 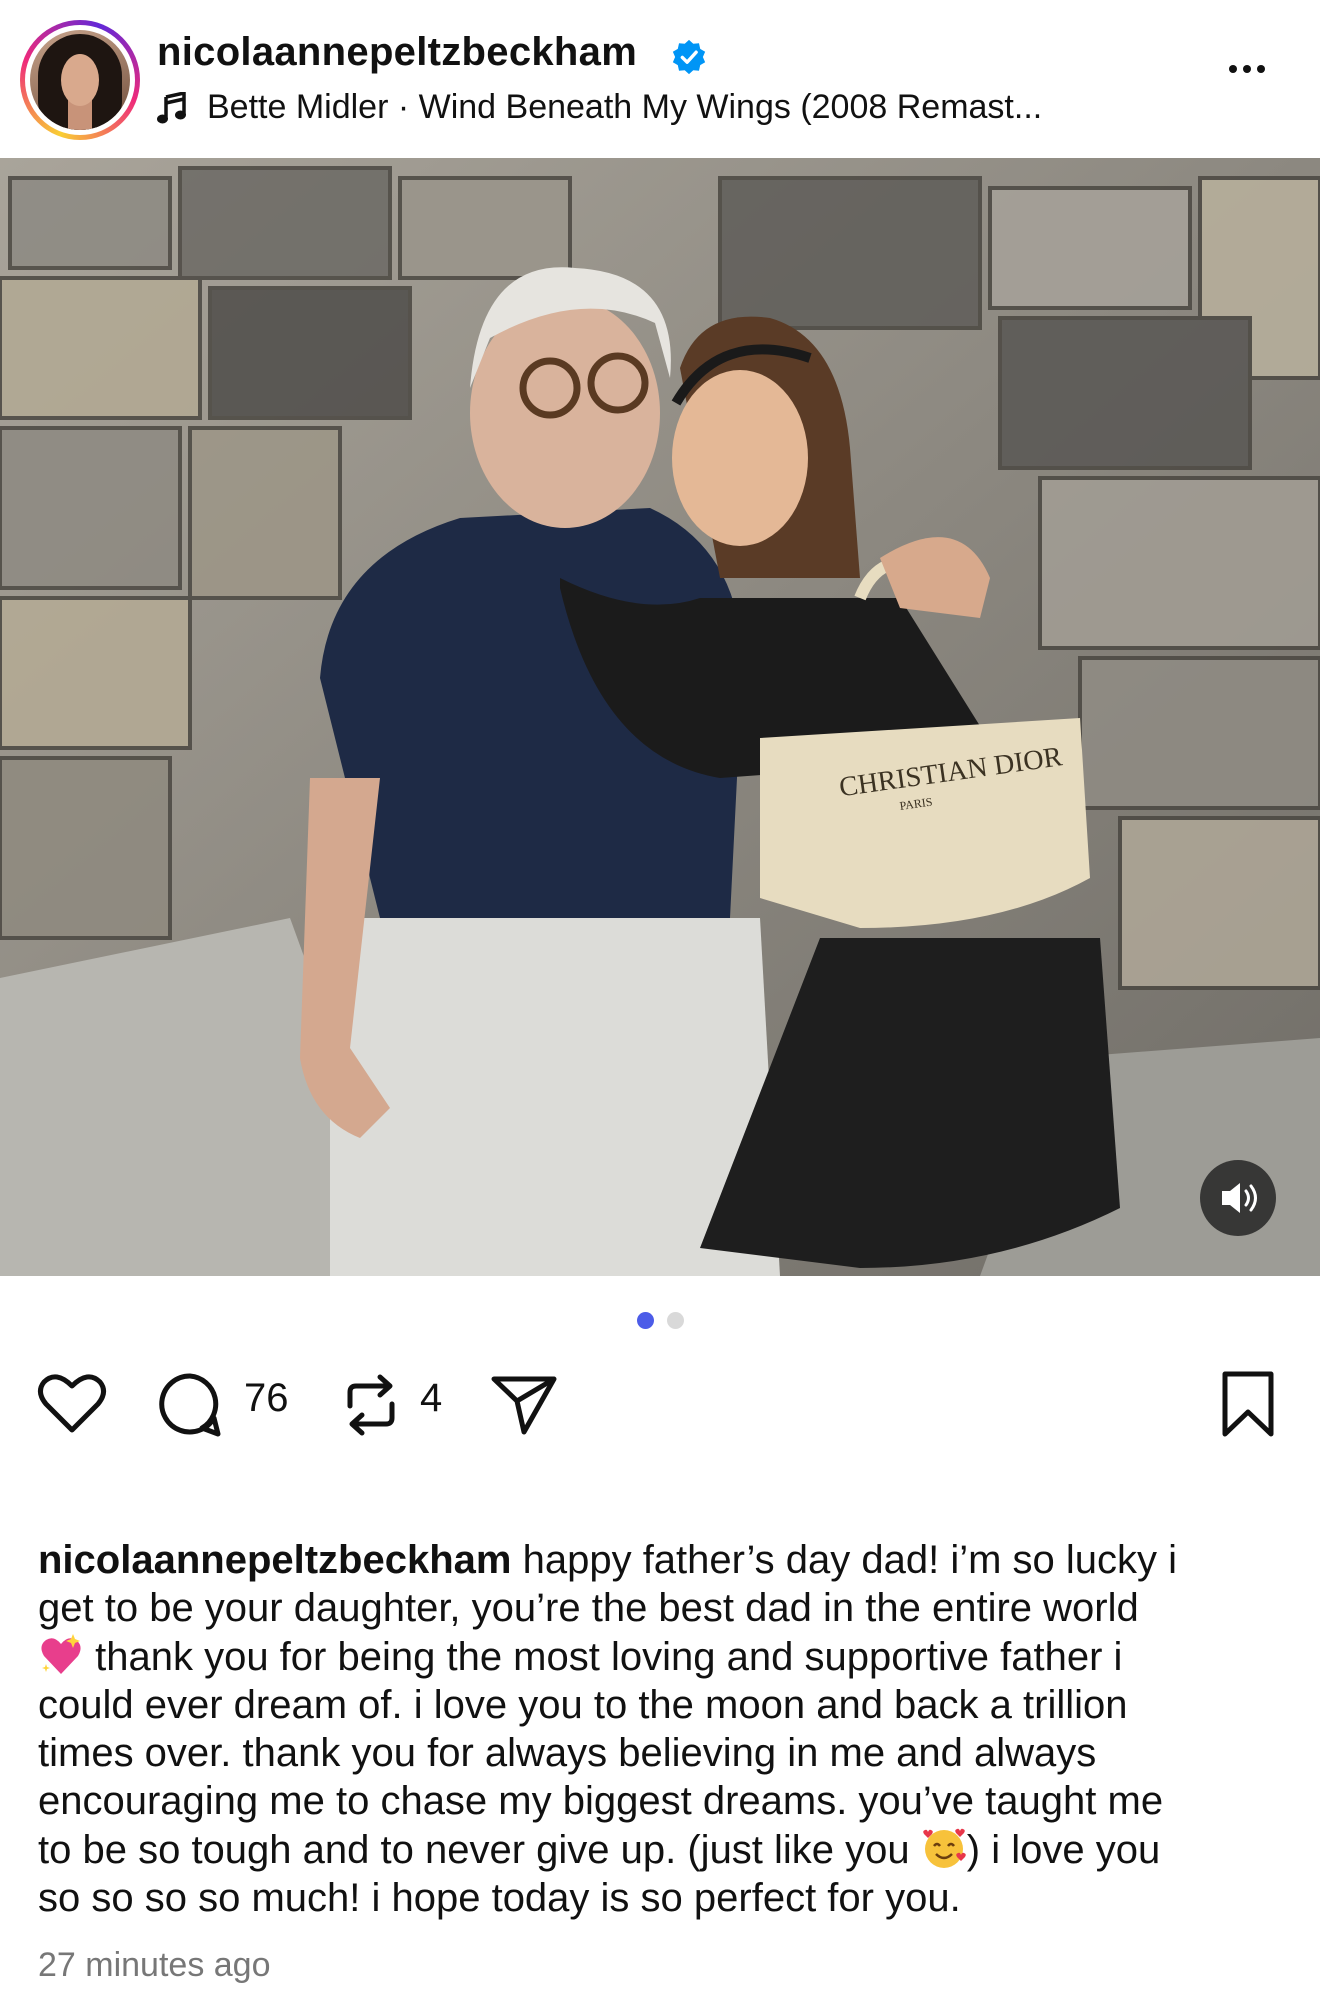 What do you see at coordinates (274, 1560) in the screenshot?
I see `caption-username: nicolaannepeltzbeckham` at bounding box center [274, 1560].